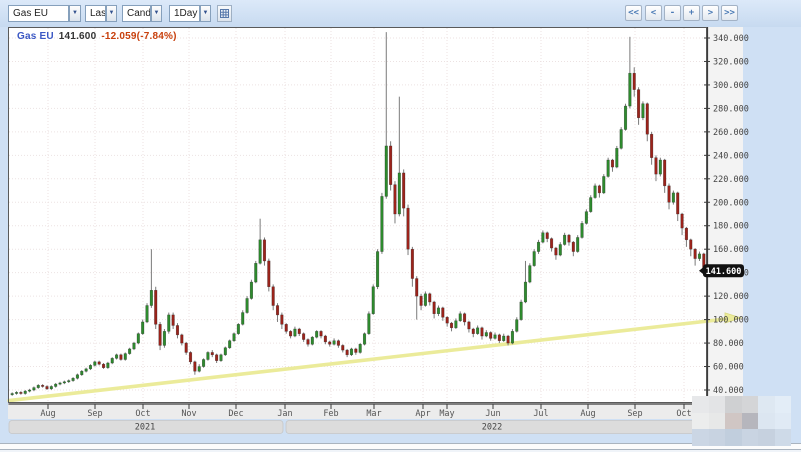 This screenshot has width=801, height=452. Describe the element at coordinates (728, 344) in the screenshot. I see `svg-text: 80.000` at that location.